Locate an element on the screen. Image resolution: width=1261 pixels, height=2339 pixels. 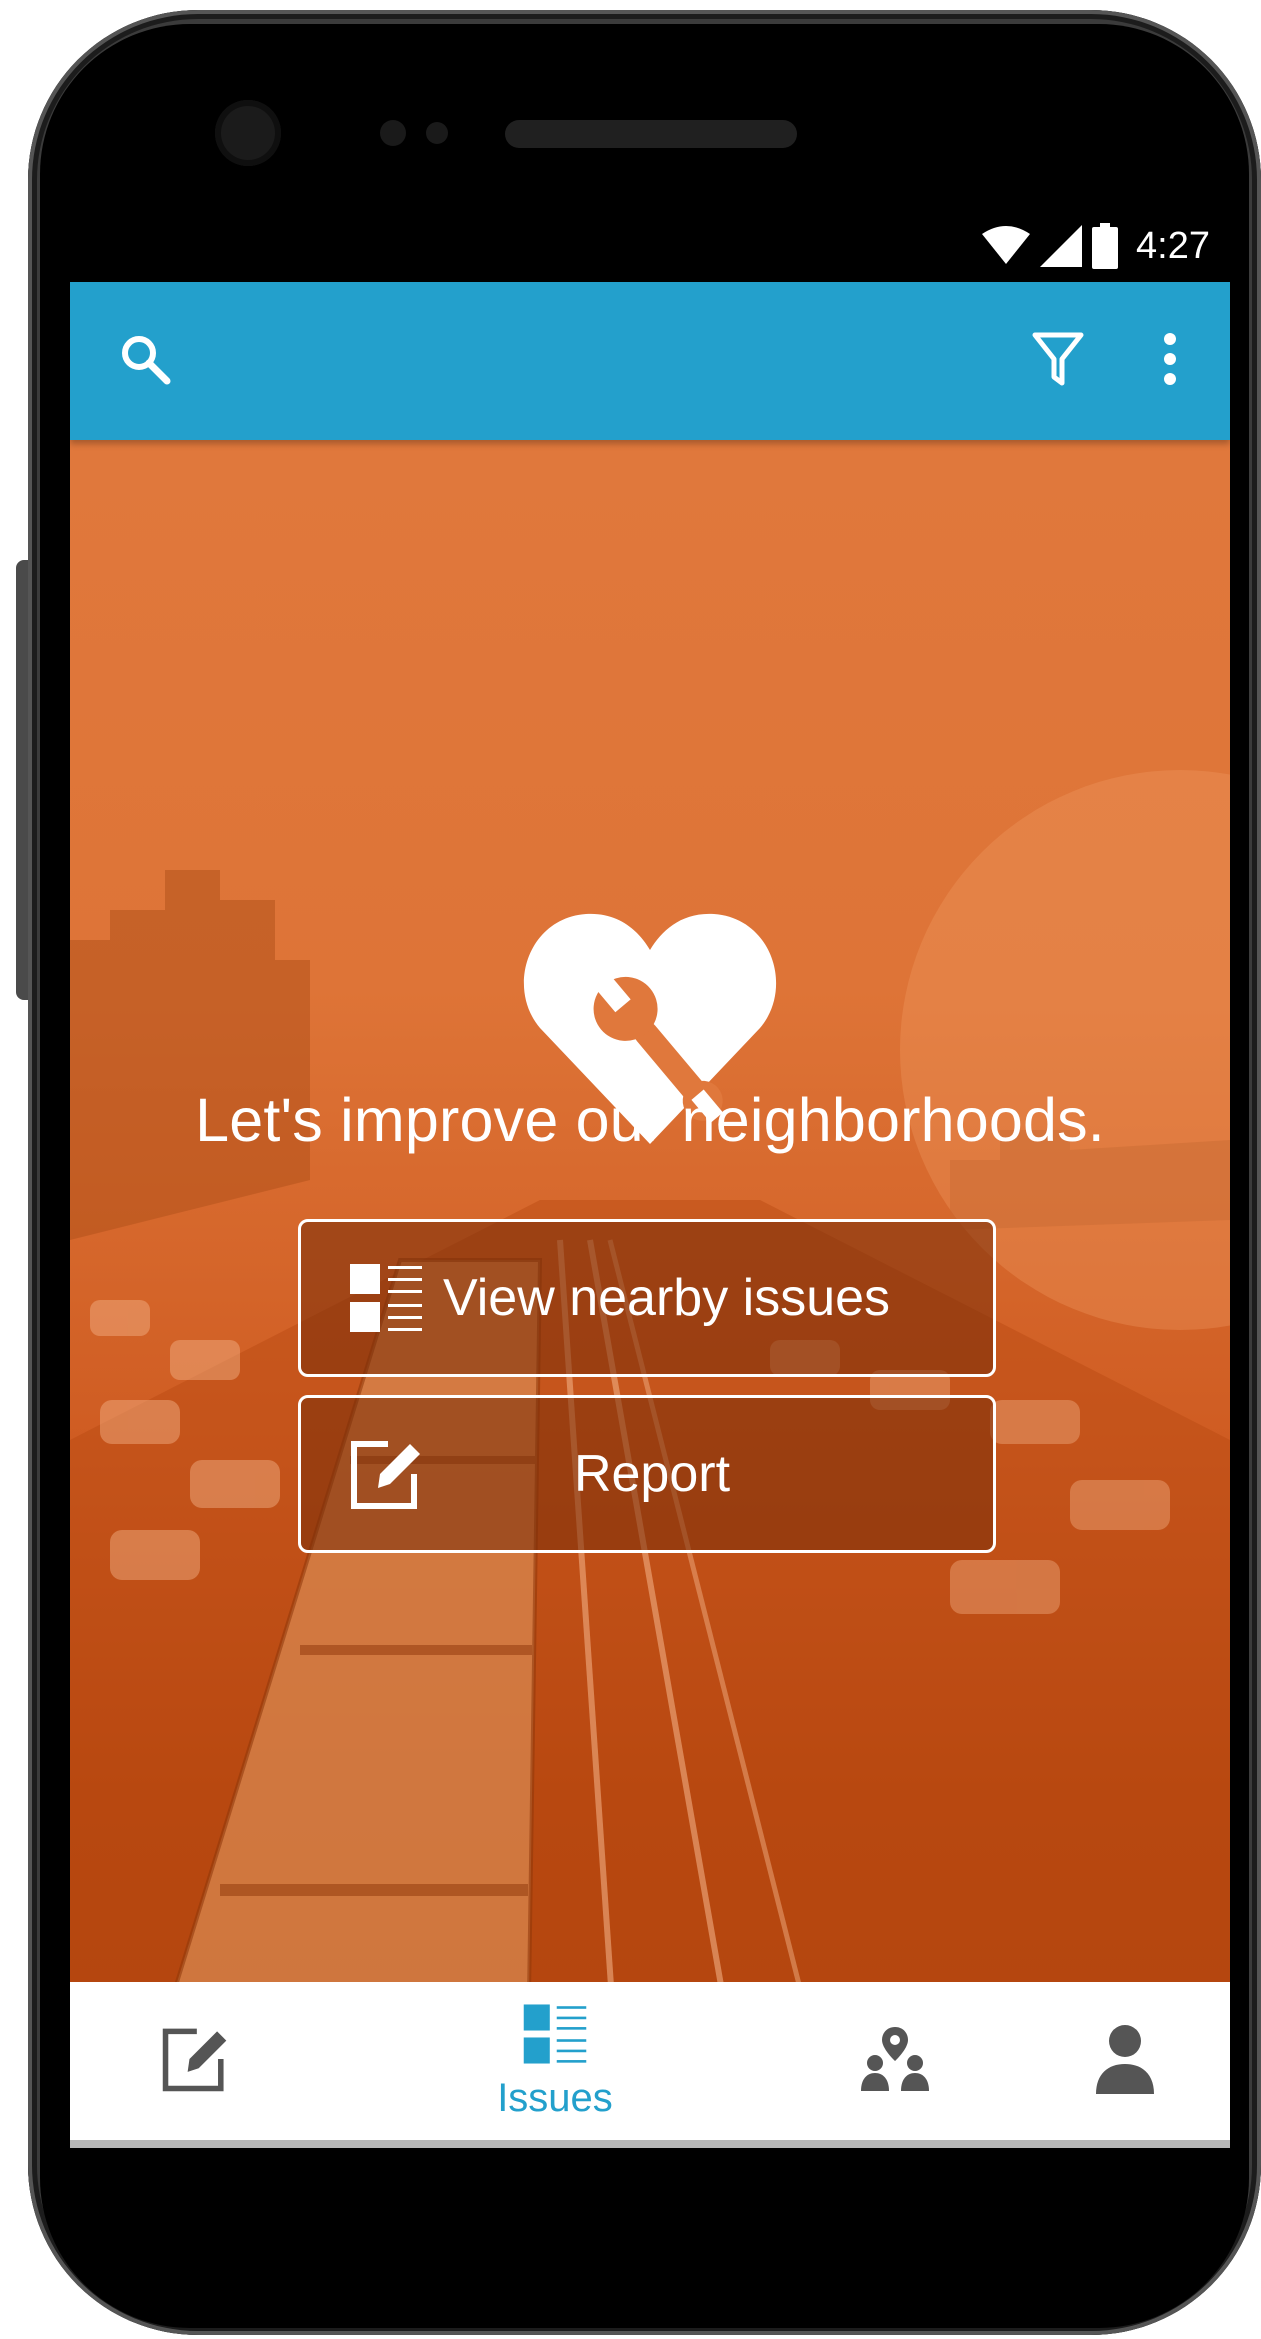
filter-button is located at coordinates (1058, 361).